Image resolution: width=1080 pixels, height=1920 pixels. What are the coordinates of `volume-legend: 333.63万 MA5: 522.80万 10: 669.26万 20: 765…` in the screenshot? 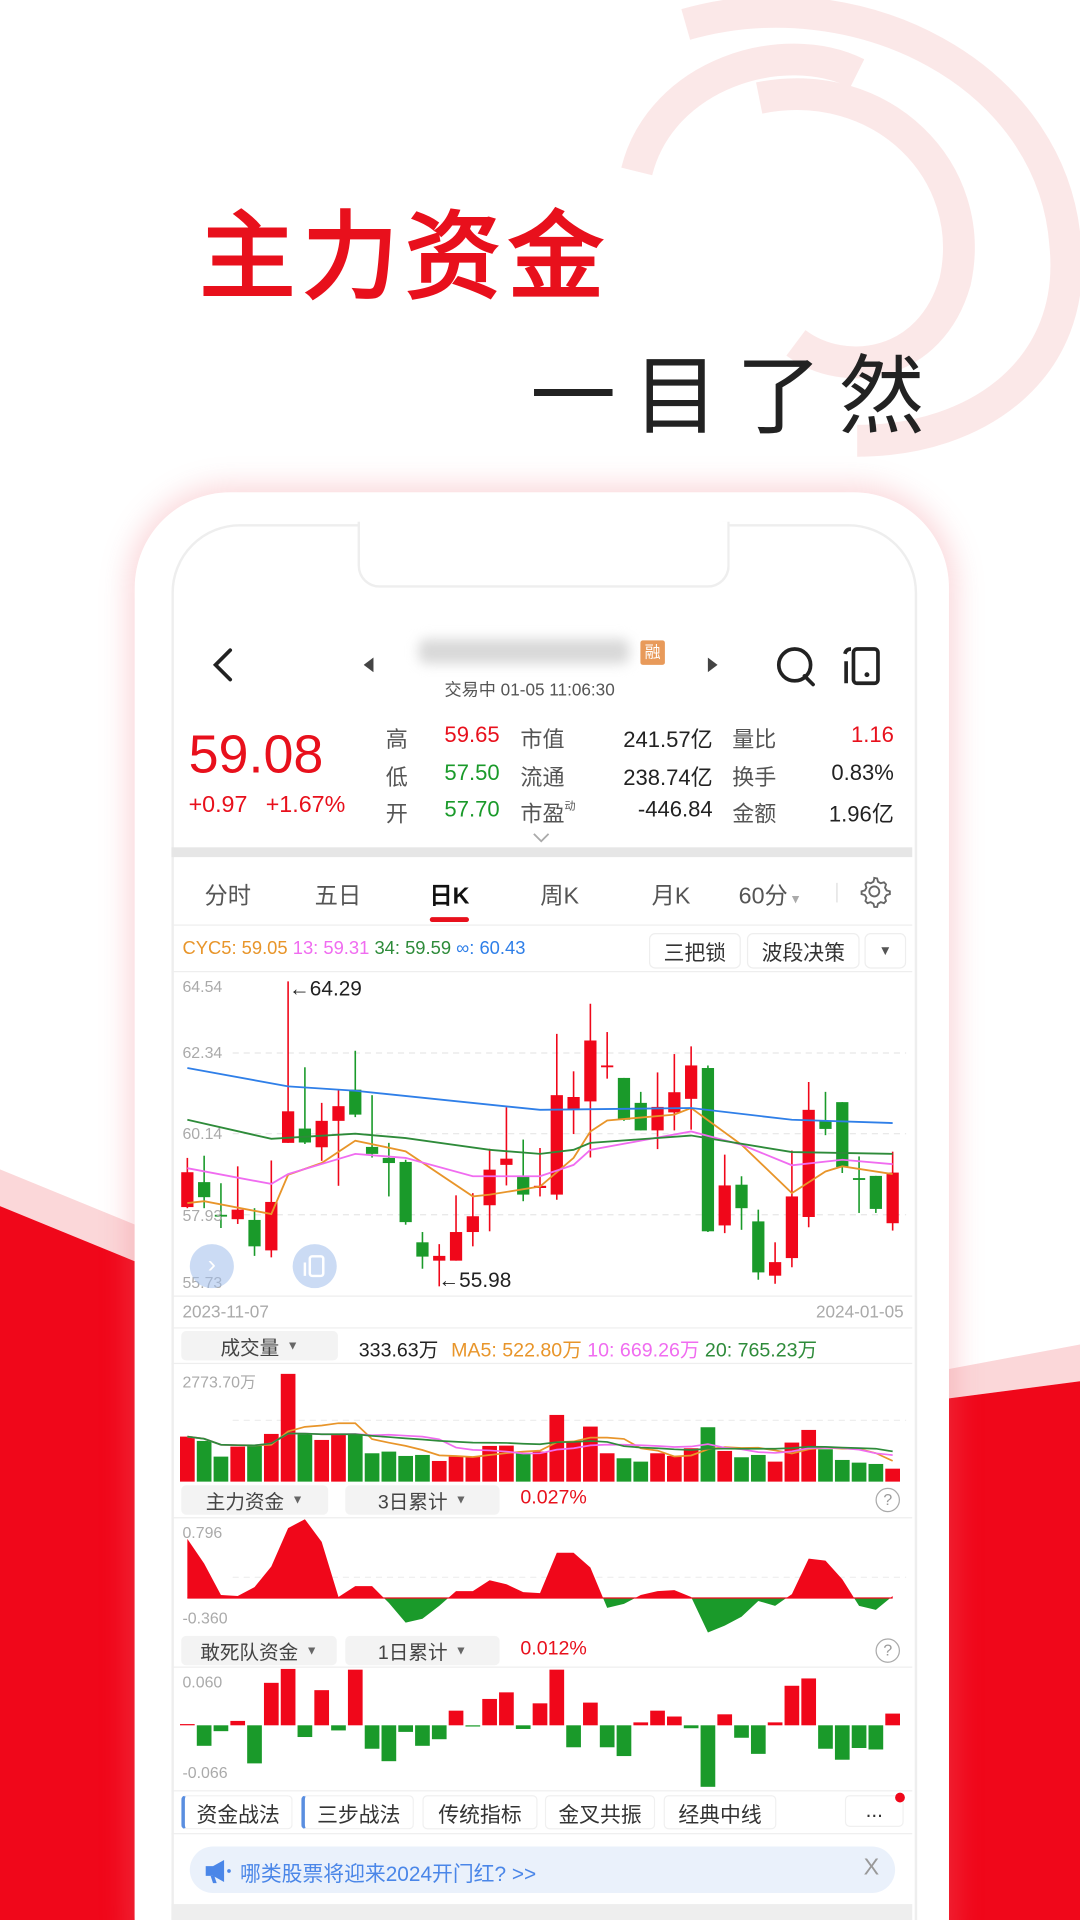 It's located at (588, 1347).